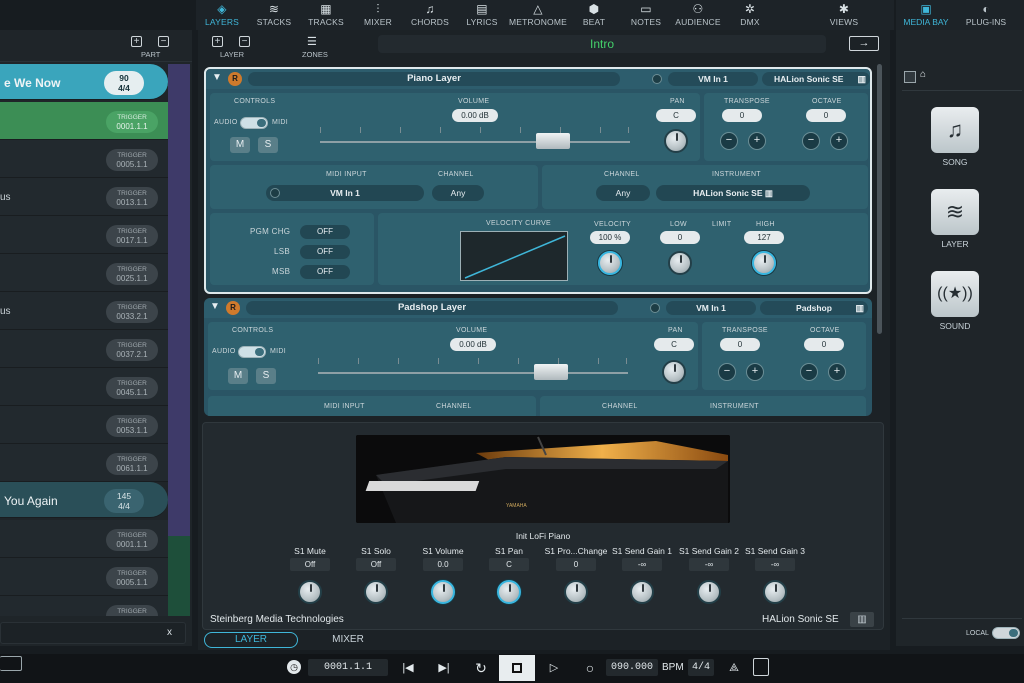 The width and height of the screenshot is (1024, 683). What do you see at coordinates (430, 15) in the screenshot?
I see `tab-chords: ♫ CHORDS` at bounding box center [430, 15].